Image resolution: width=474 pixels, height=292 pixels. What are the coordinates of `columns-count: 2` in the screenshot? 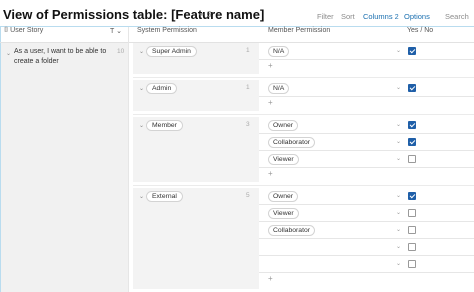 It's located at (396, 17).